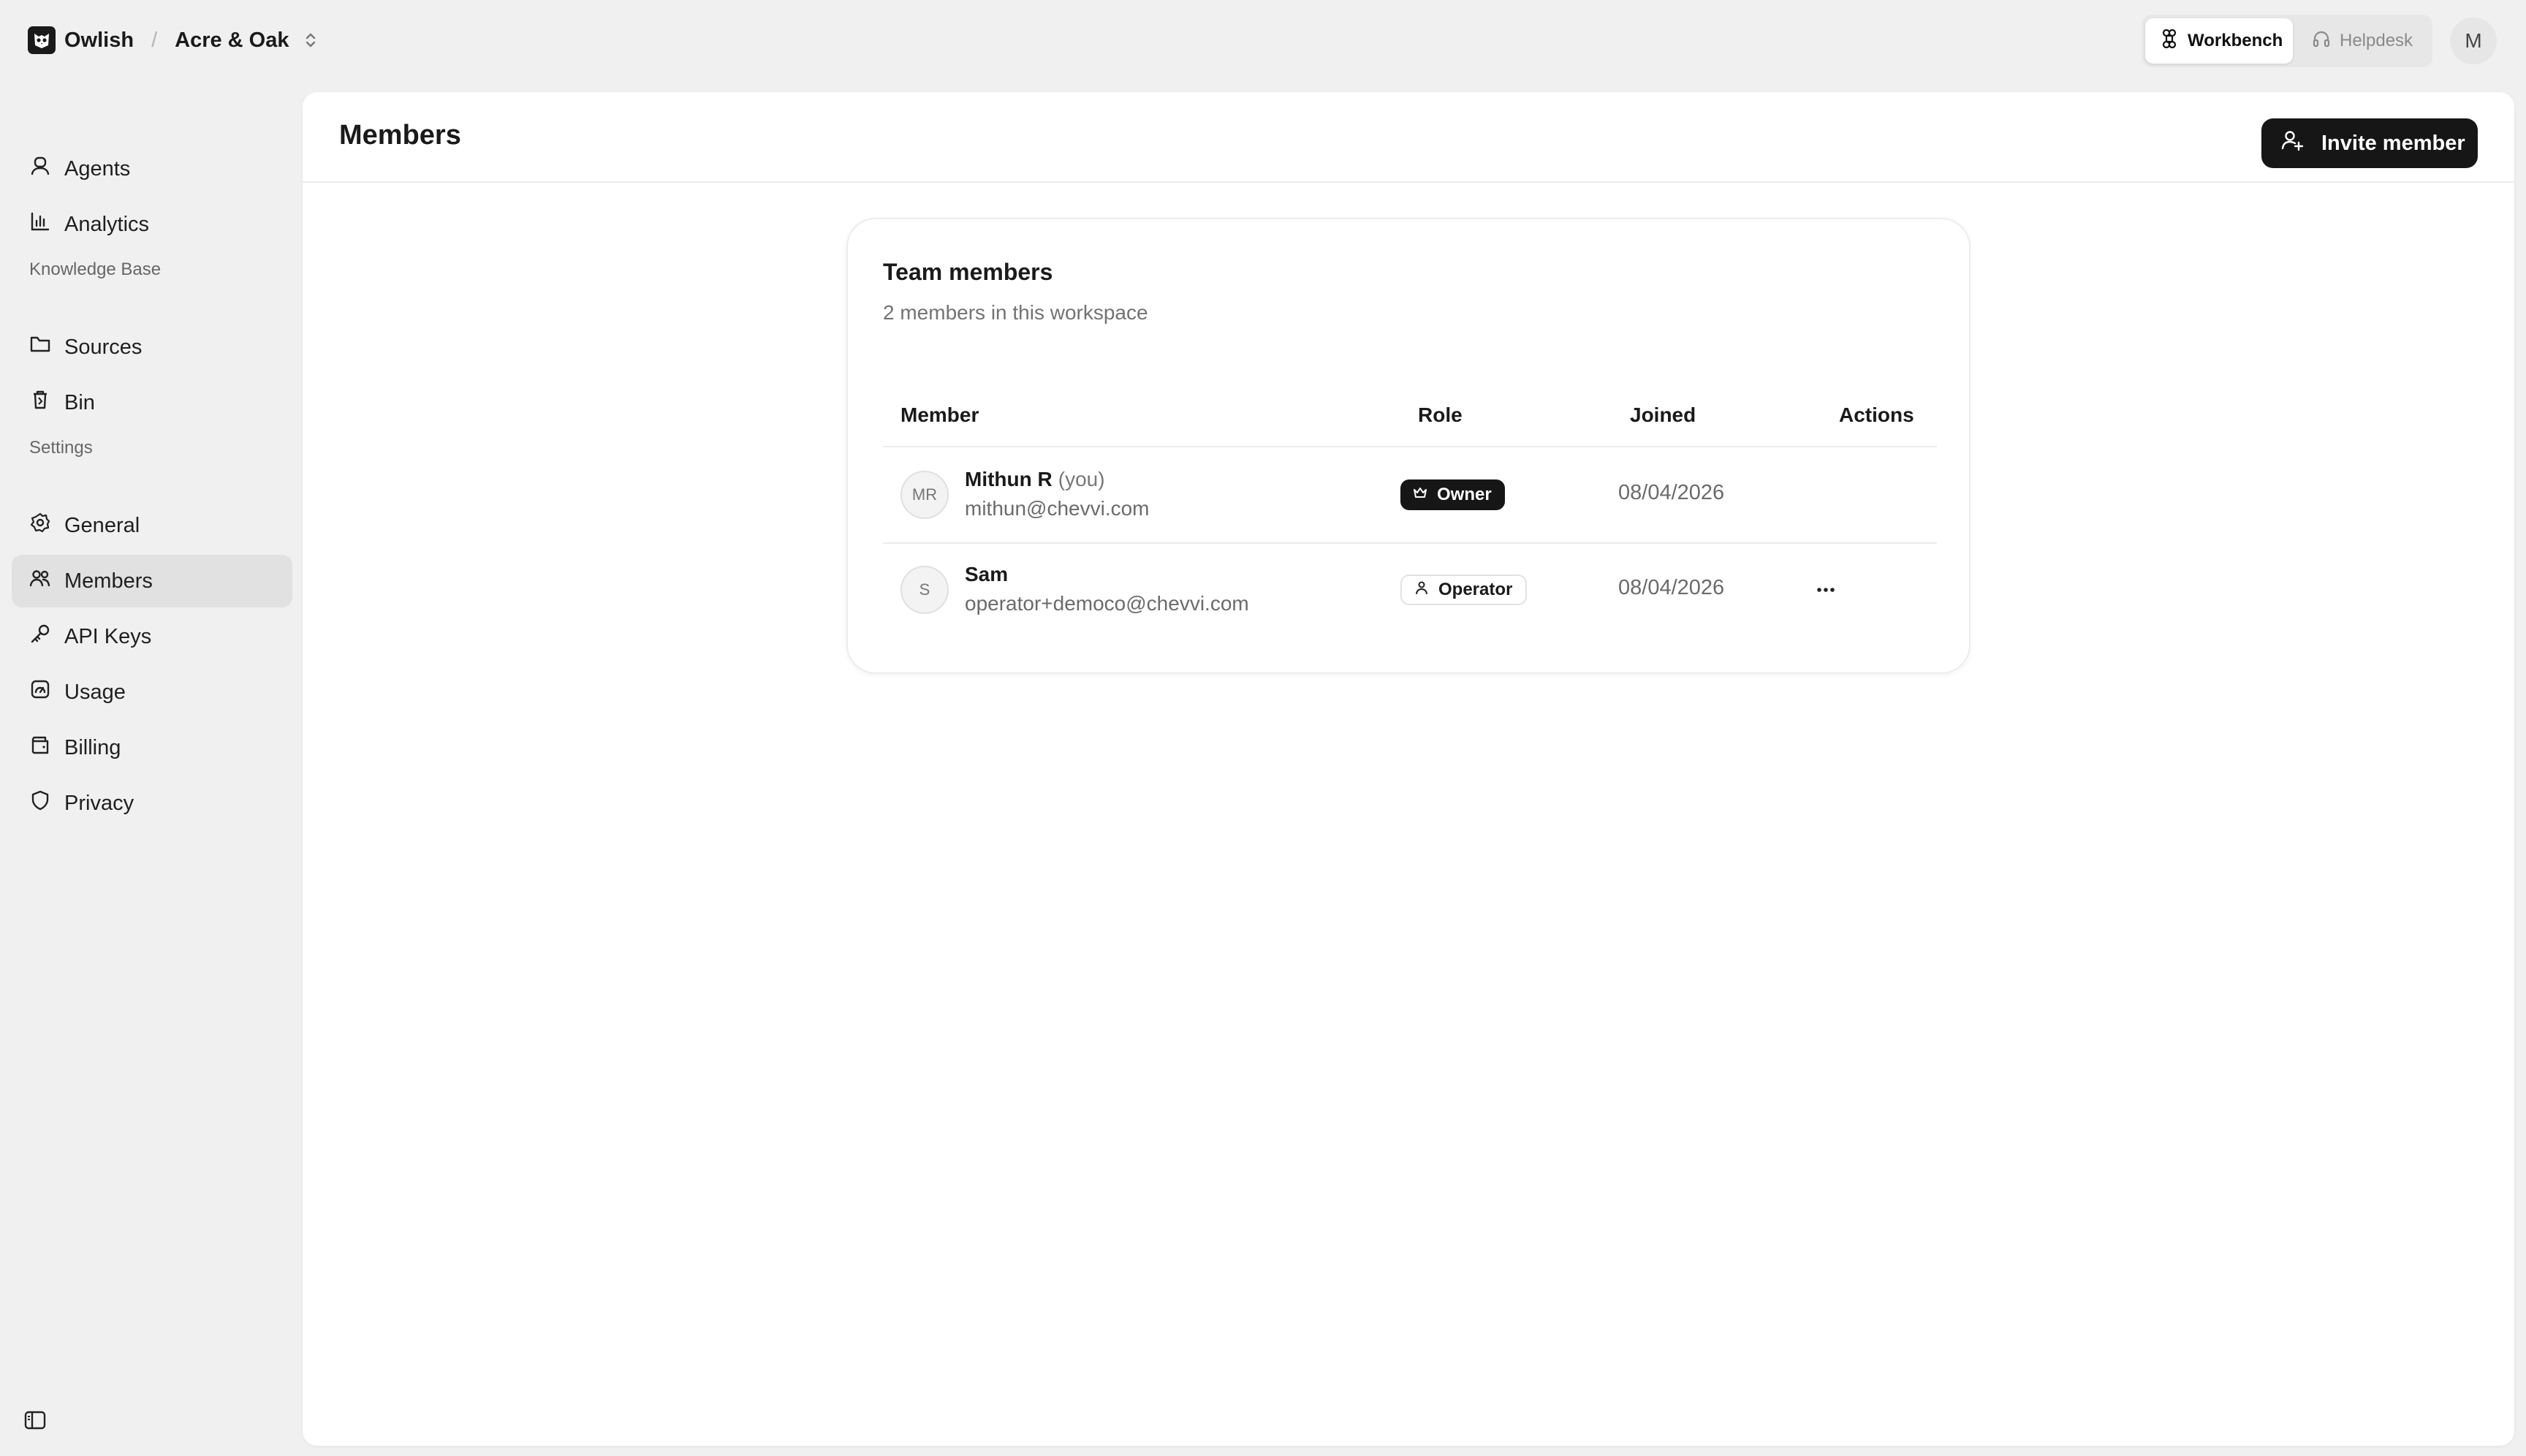  I want to click on sidebar-item-agents: Agents, so click(152, 169).